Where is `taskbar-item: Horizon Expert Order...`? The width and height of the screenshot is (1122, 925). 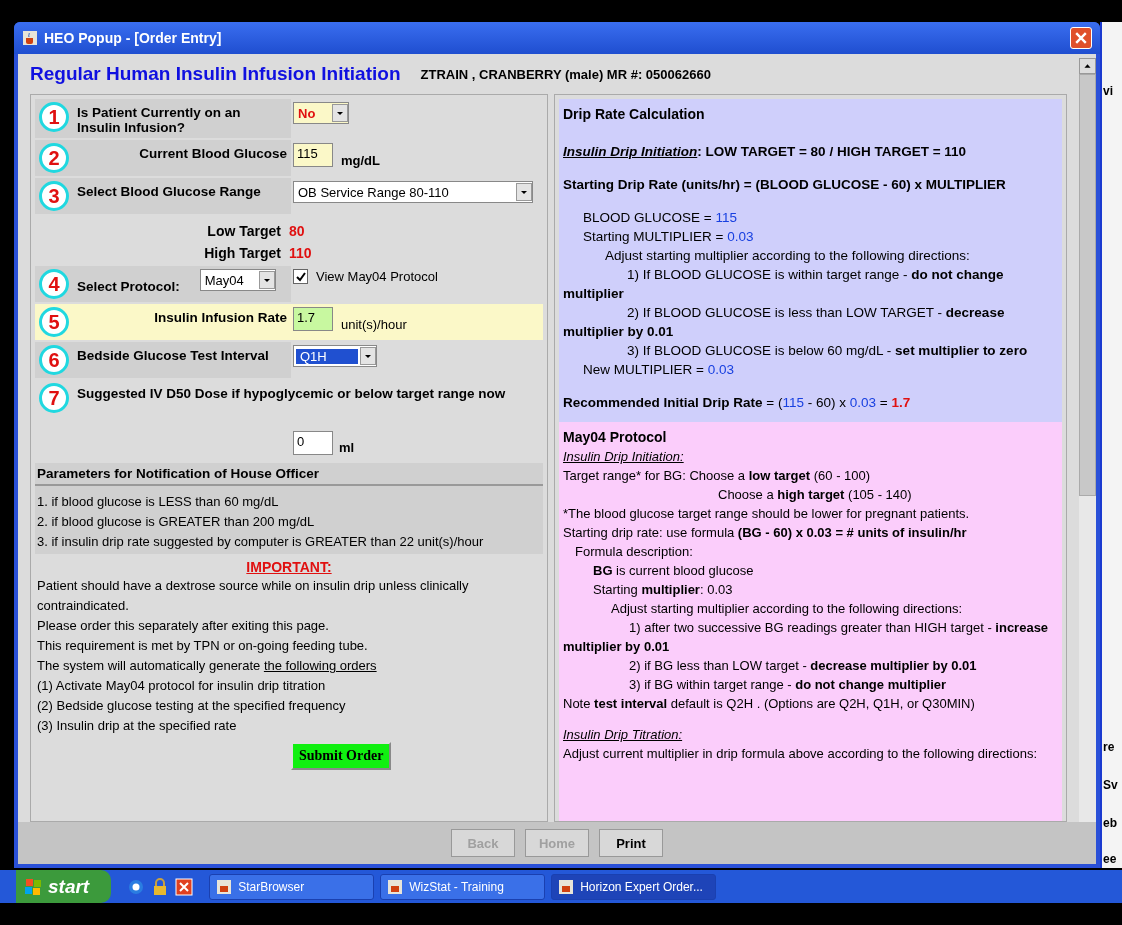 taskbar-item: Horizon Expert Order... is located at coordinates (634, 886).